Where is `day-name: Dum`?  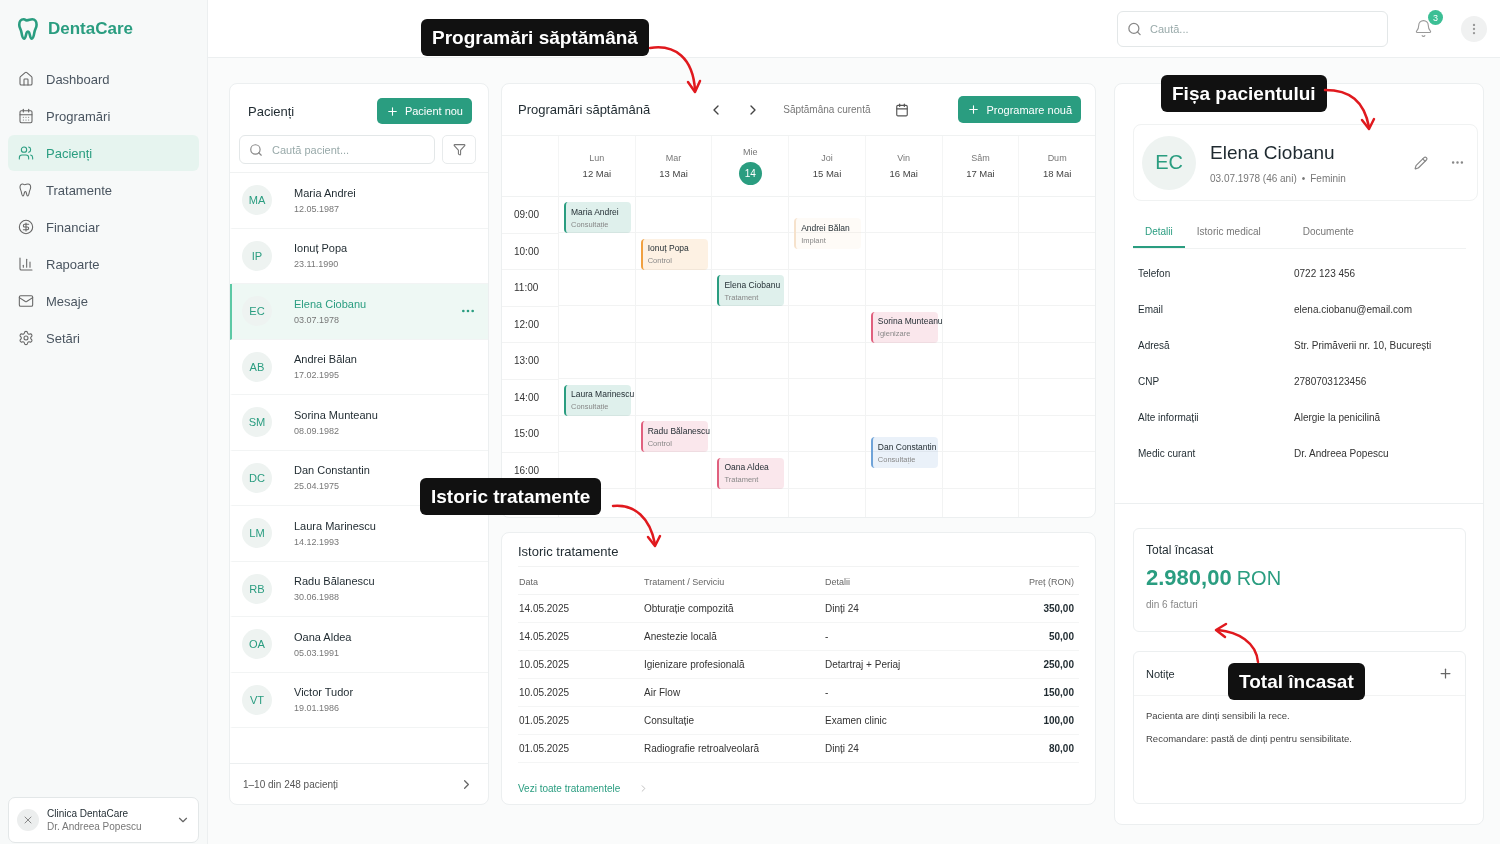 day-name: Dum is located at coordinates (1057, 158).